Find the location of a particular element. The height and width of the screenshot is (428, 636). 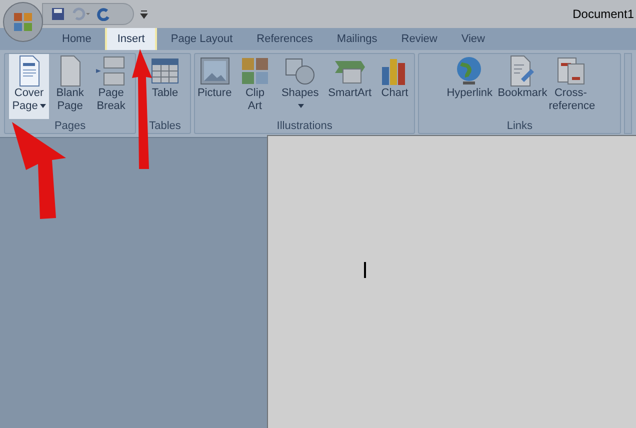

ribbon-button: Hyperlink is located at coordinates (469, 86).